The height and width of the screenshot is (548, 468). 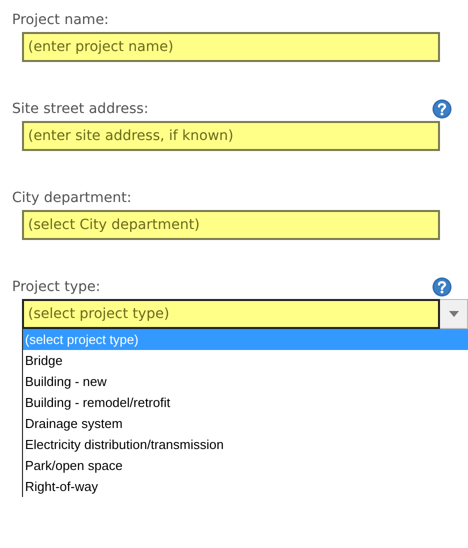 I want to click on field-label: City department:, so click(x=72, y=198).